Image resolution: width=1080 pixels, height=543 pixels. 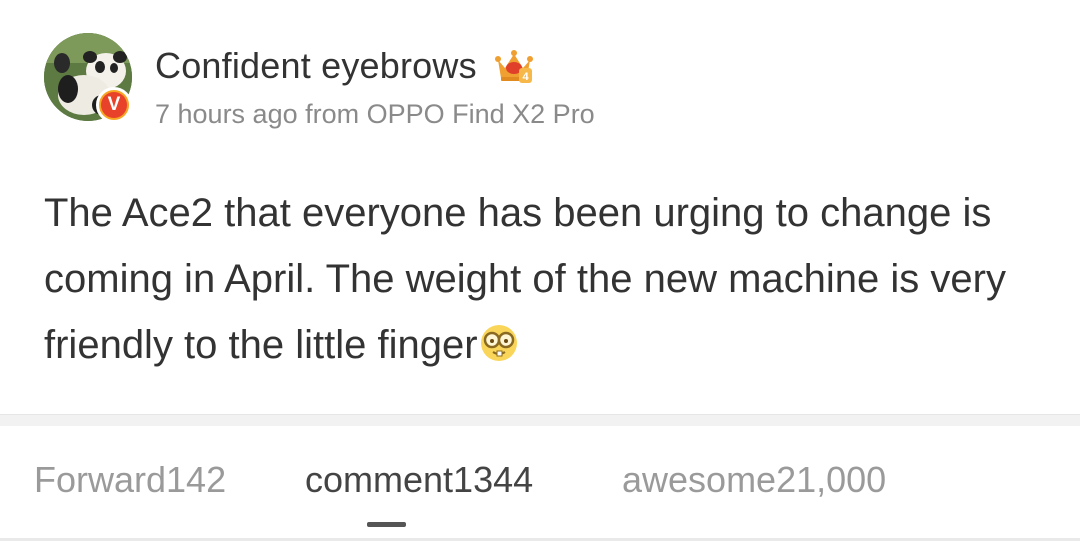 What do you see at coordinates (513, 66) in the screenshot?
I see `crown-icon: 4` at bounding box center [513, 66].